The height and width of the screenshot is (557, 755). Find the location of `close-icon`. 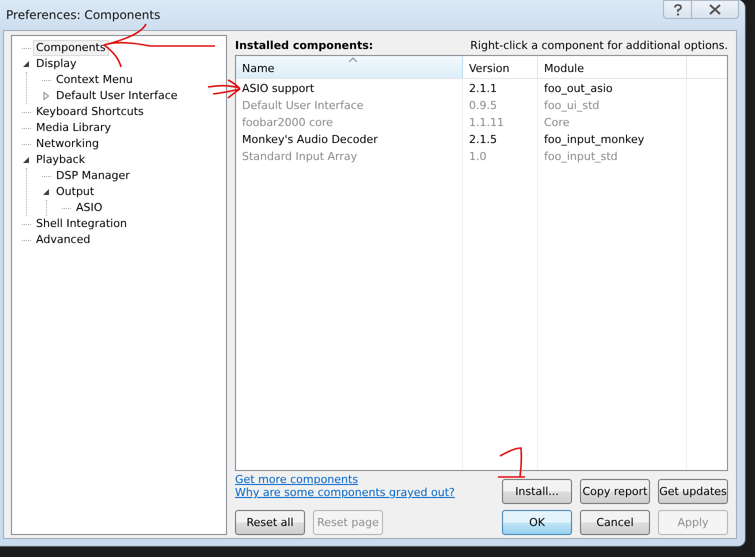

close-icon is located at coordinates (715, 9).